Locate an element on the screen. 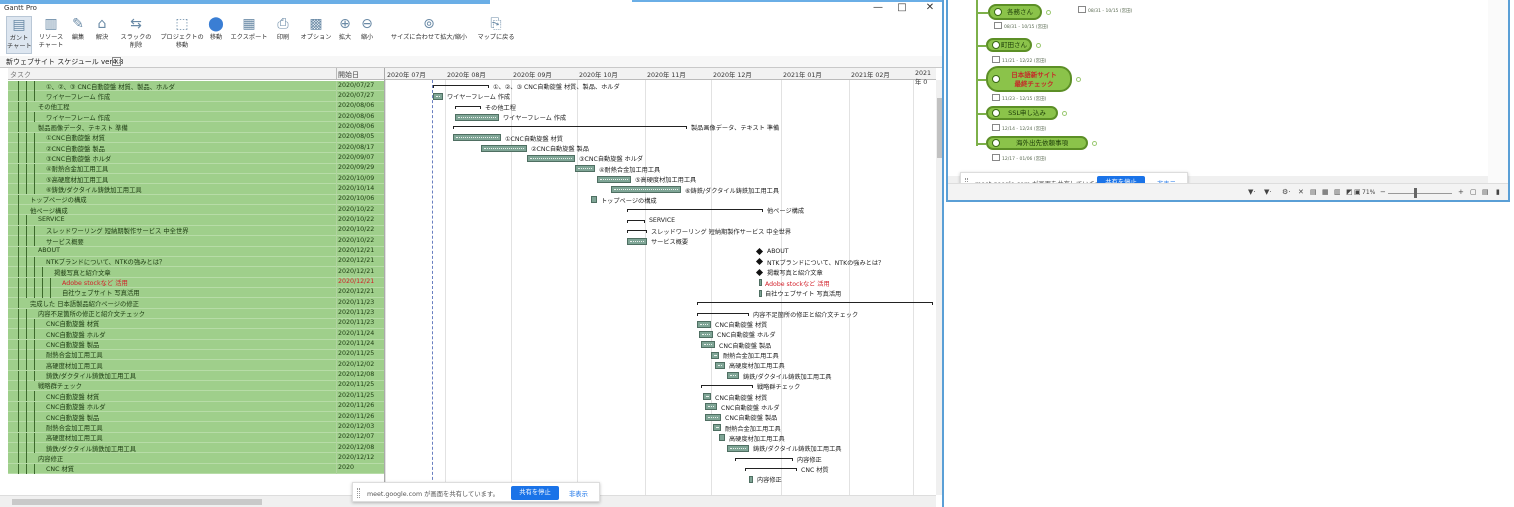  view-edit-icon: ◩ is located at coordinates (1349, 192).